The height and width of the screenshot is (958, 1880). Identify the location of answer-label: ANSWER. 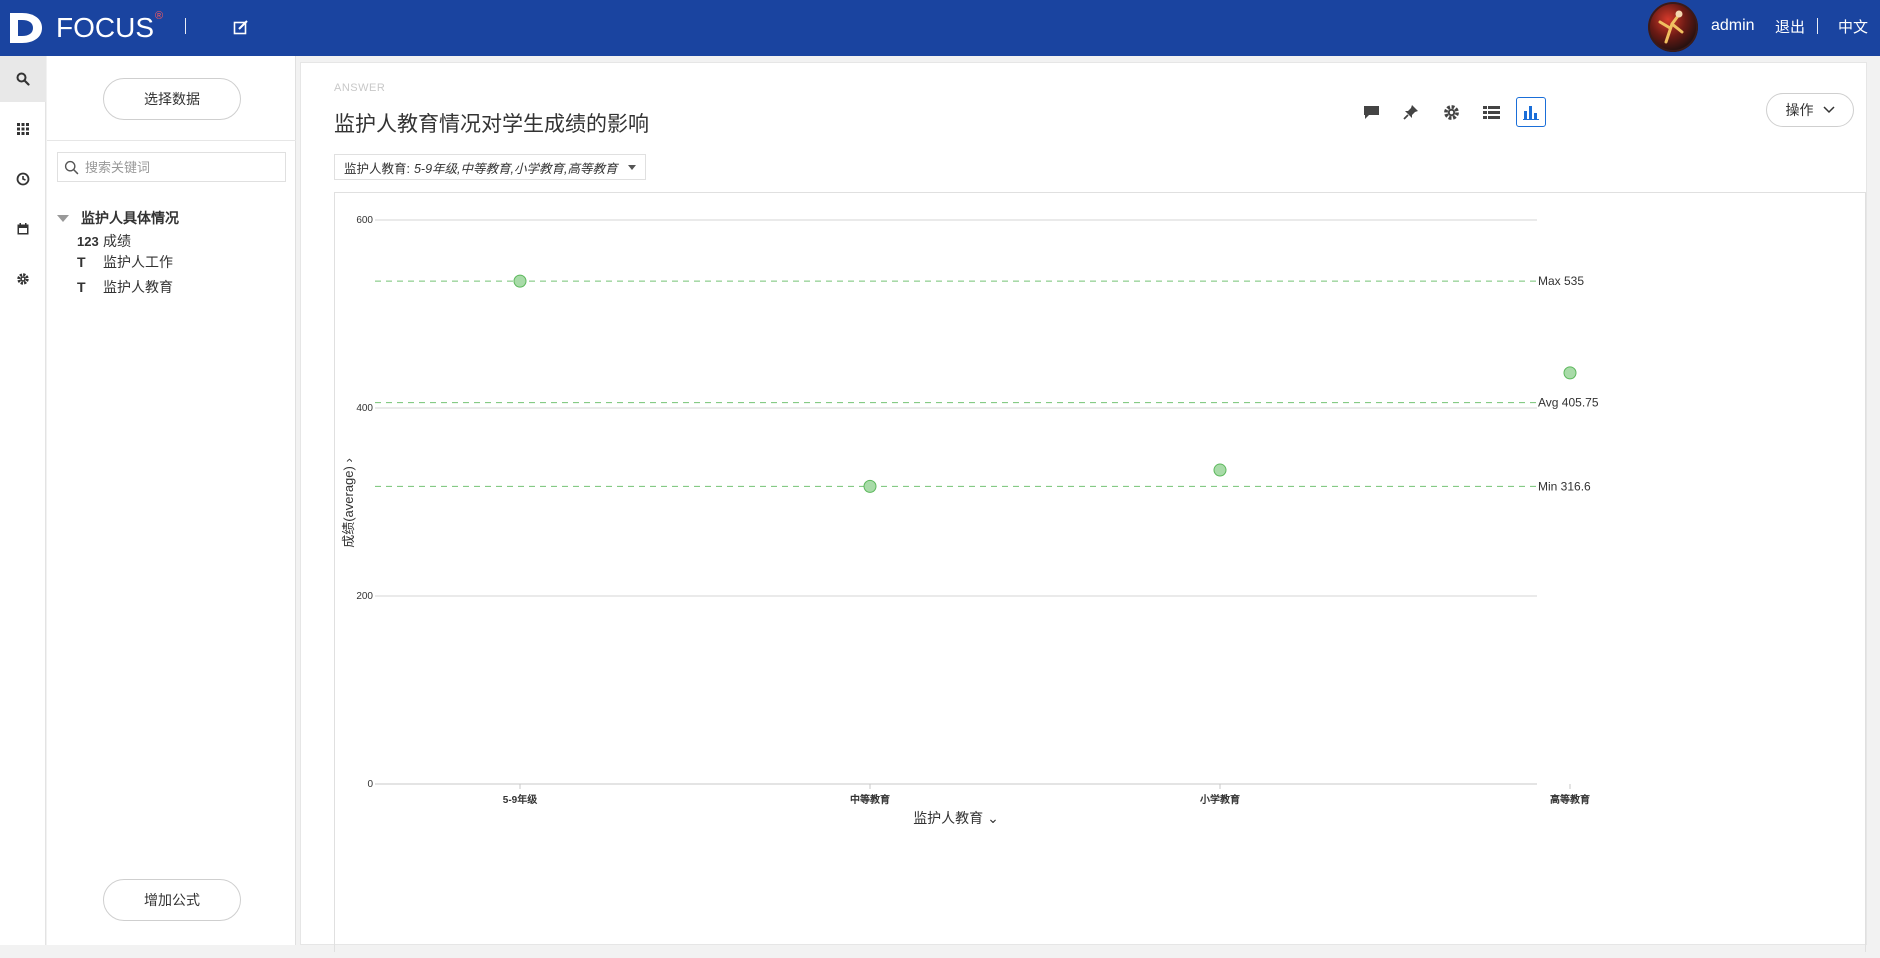
(360, 88).